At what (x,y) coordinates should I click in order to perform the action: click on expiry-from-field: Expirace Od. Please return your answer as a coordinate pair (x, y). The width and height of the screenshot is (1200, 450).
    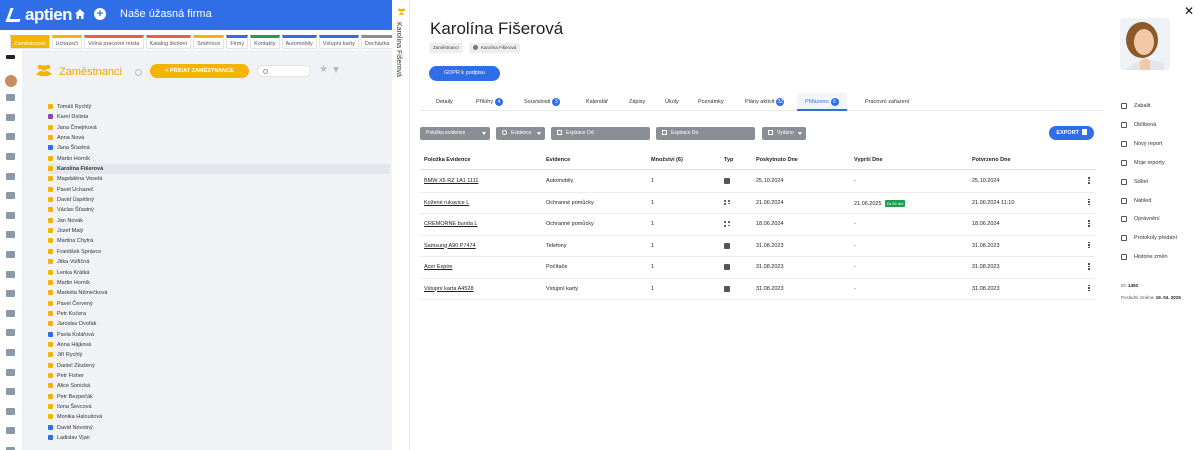
    Looking at the image, I should click on (600, 133).